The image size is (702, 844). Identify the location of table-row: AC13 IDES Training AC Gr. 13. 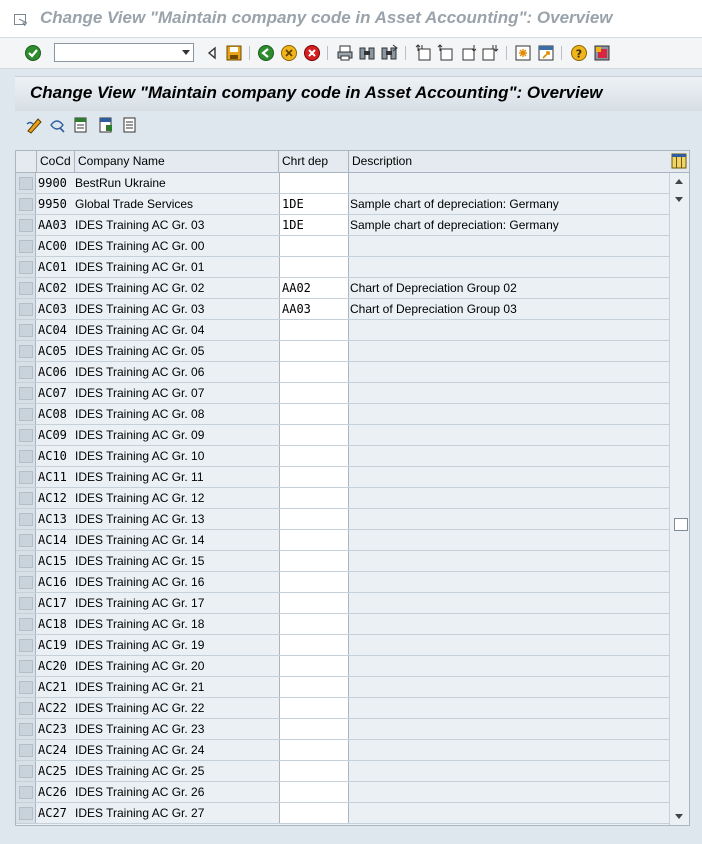
(342, 519).